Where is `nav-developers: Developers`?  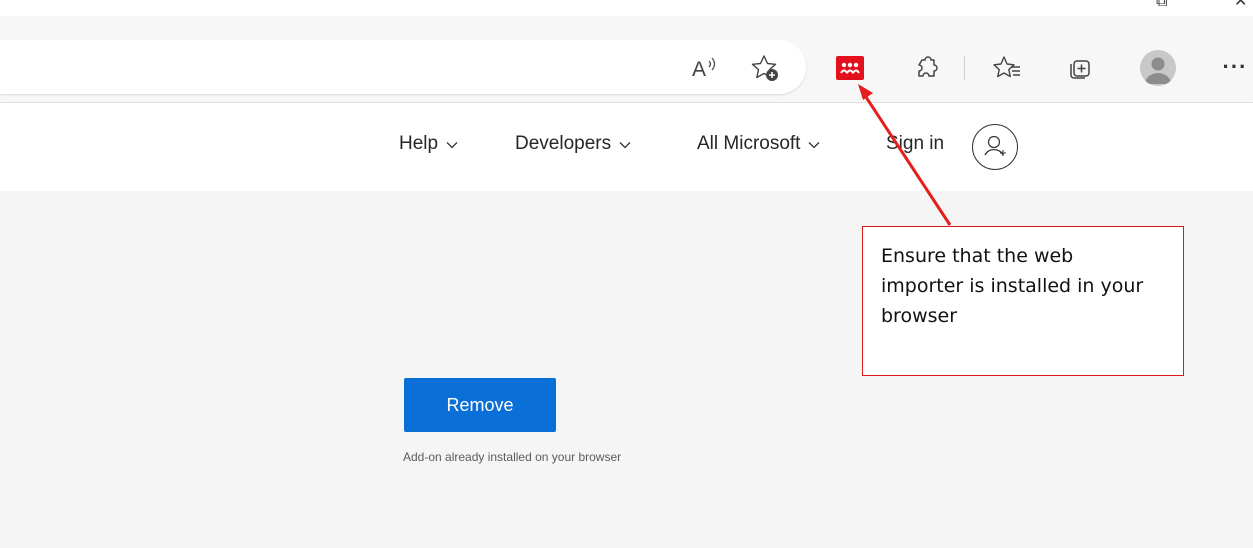
nav-developers: Developers is located at coordinates (573, 144).